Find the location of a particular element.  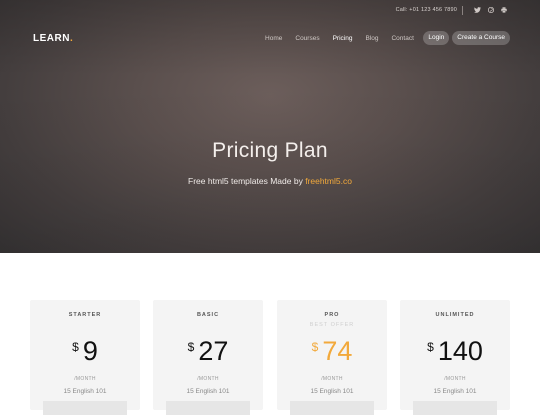

pricing-card-starter: STARTER $ 9 /MONTH 15 English 101 is located at coordinates (85, 357).